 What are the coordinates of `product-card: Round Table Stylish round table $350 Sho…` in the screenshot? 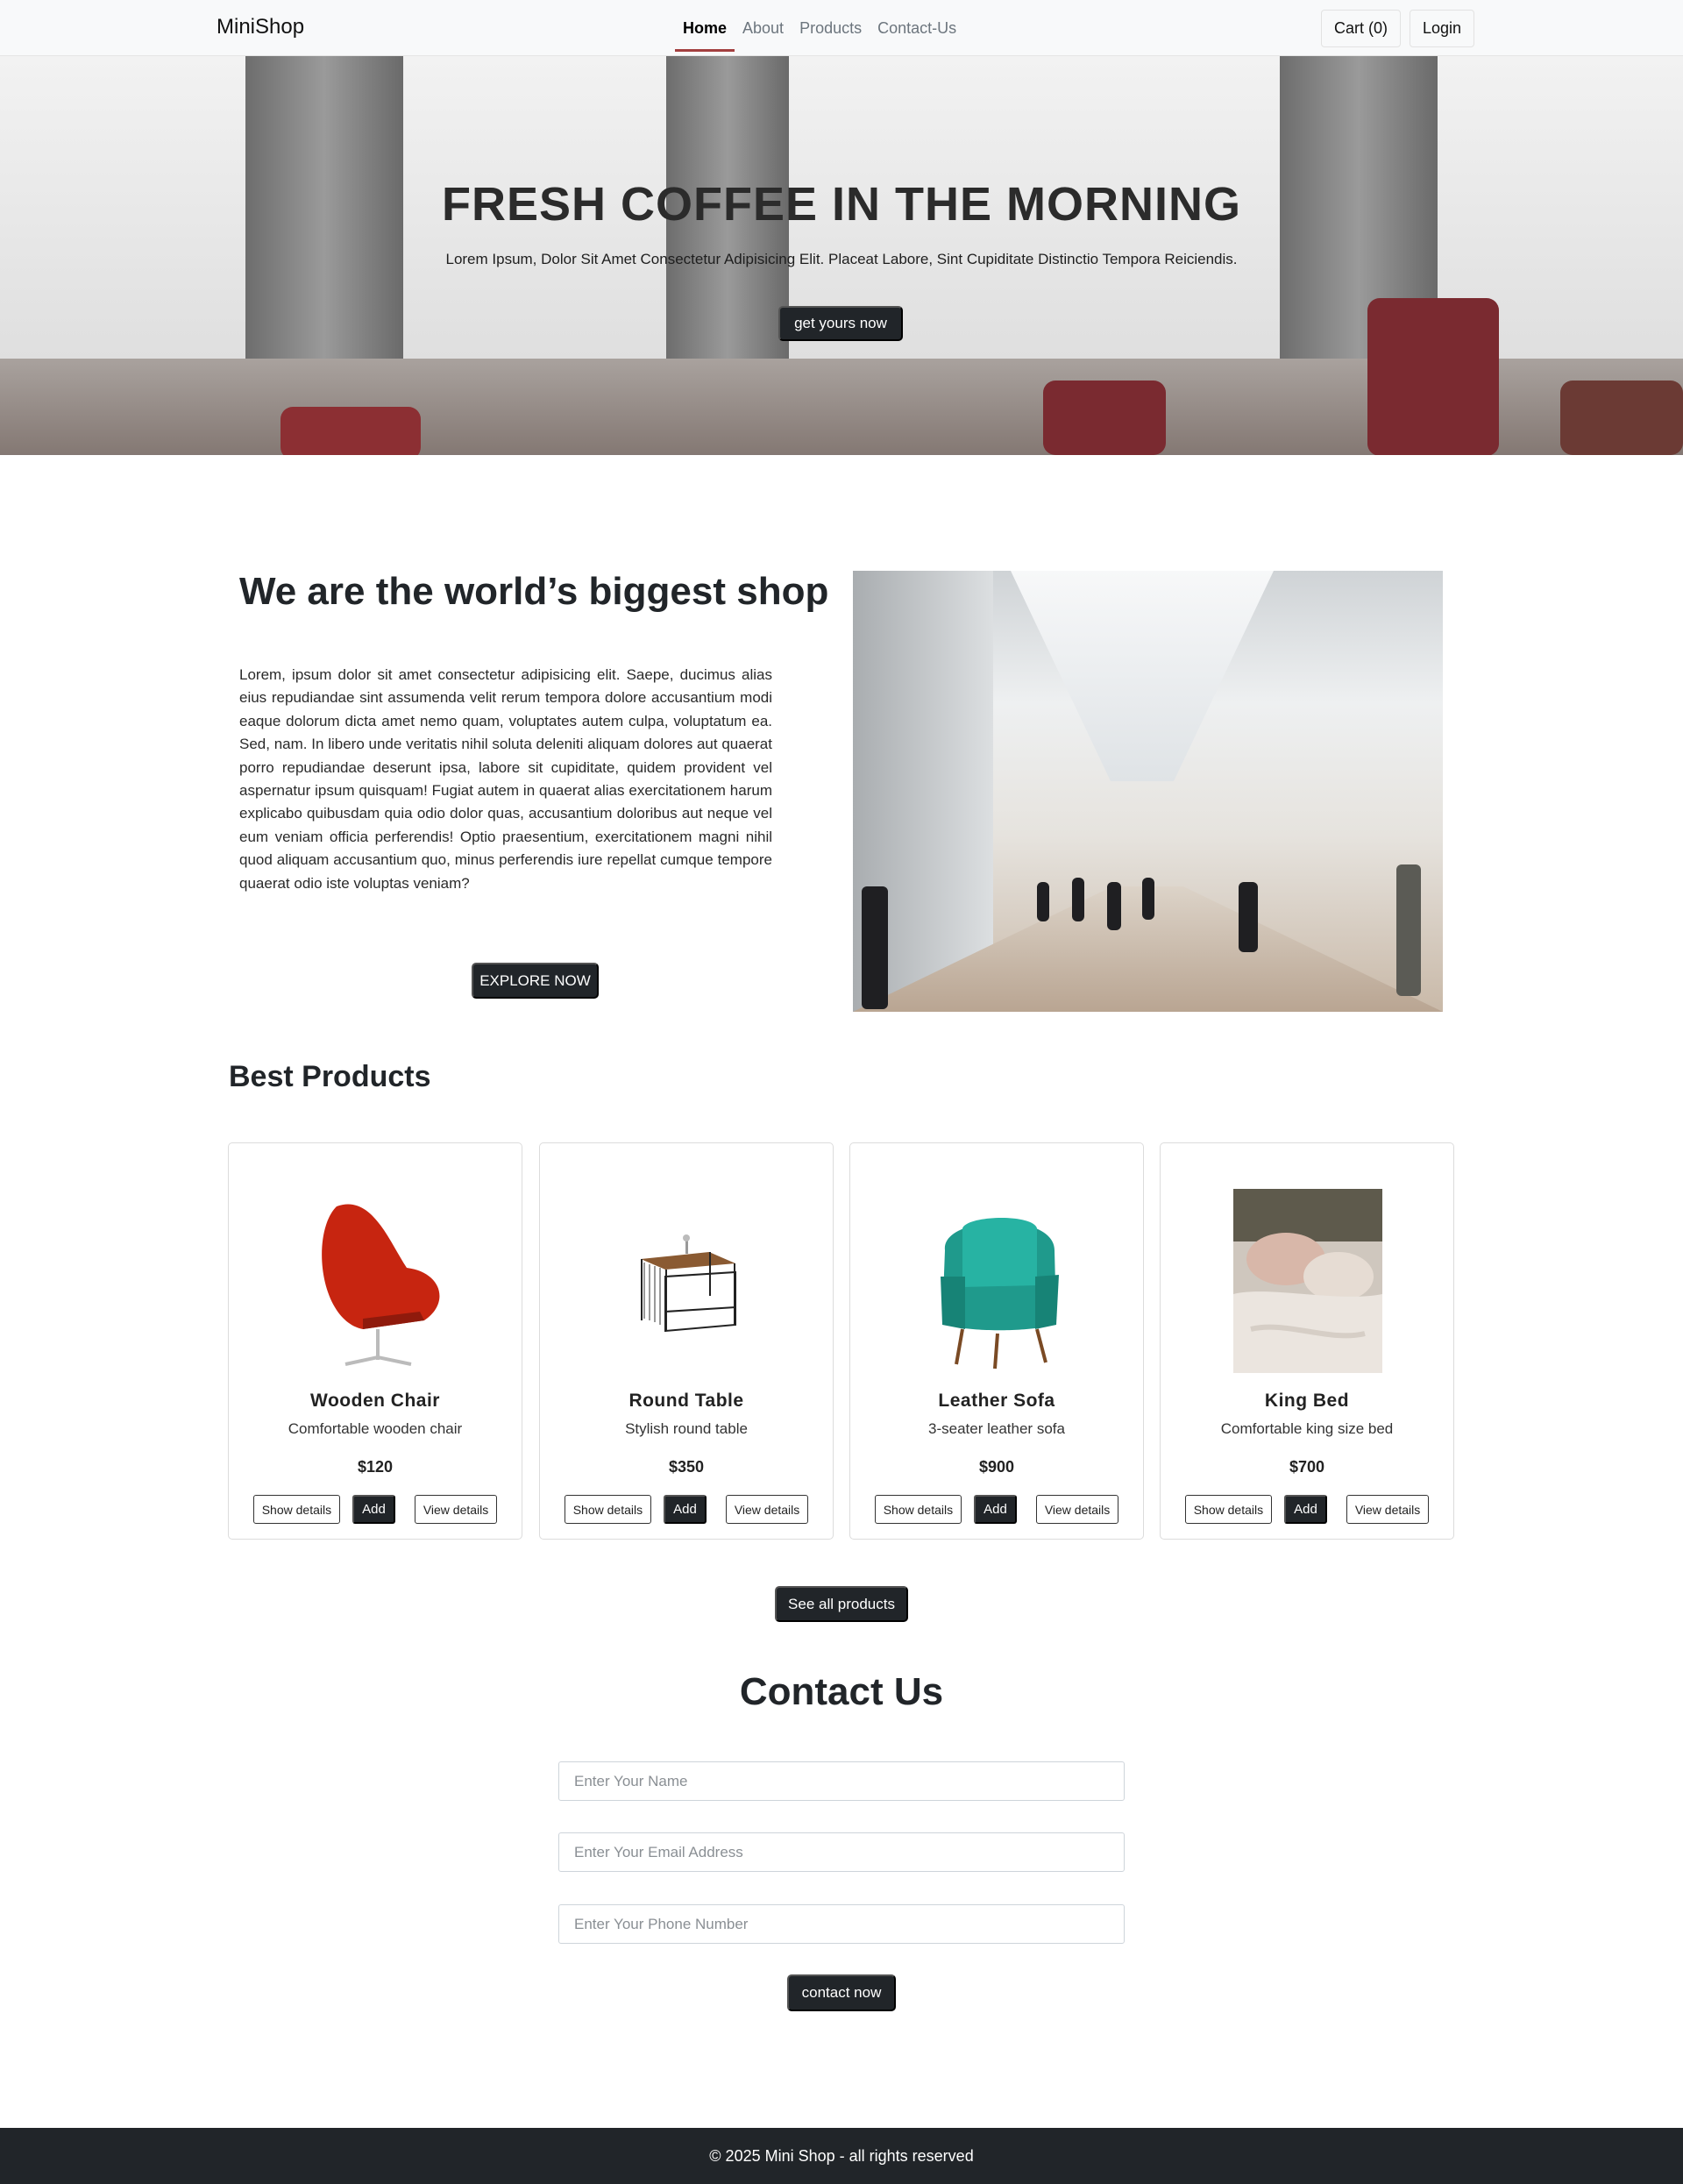 It's located at (687, 1341).